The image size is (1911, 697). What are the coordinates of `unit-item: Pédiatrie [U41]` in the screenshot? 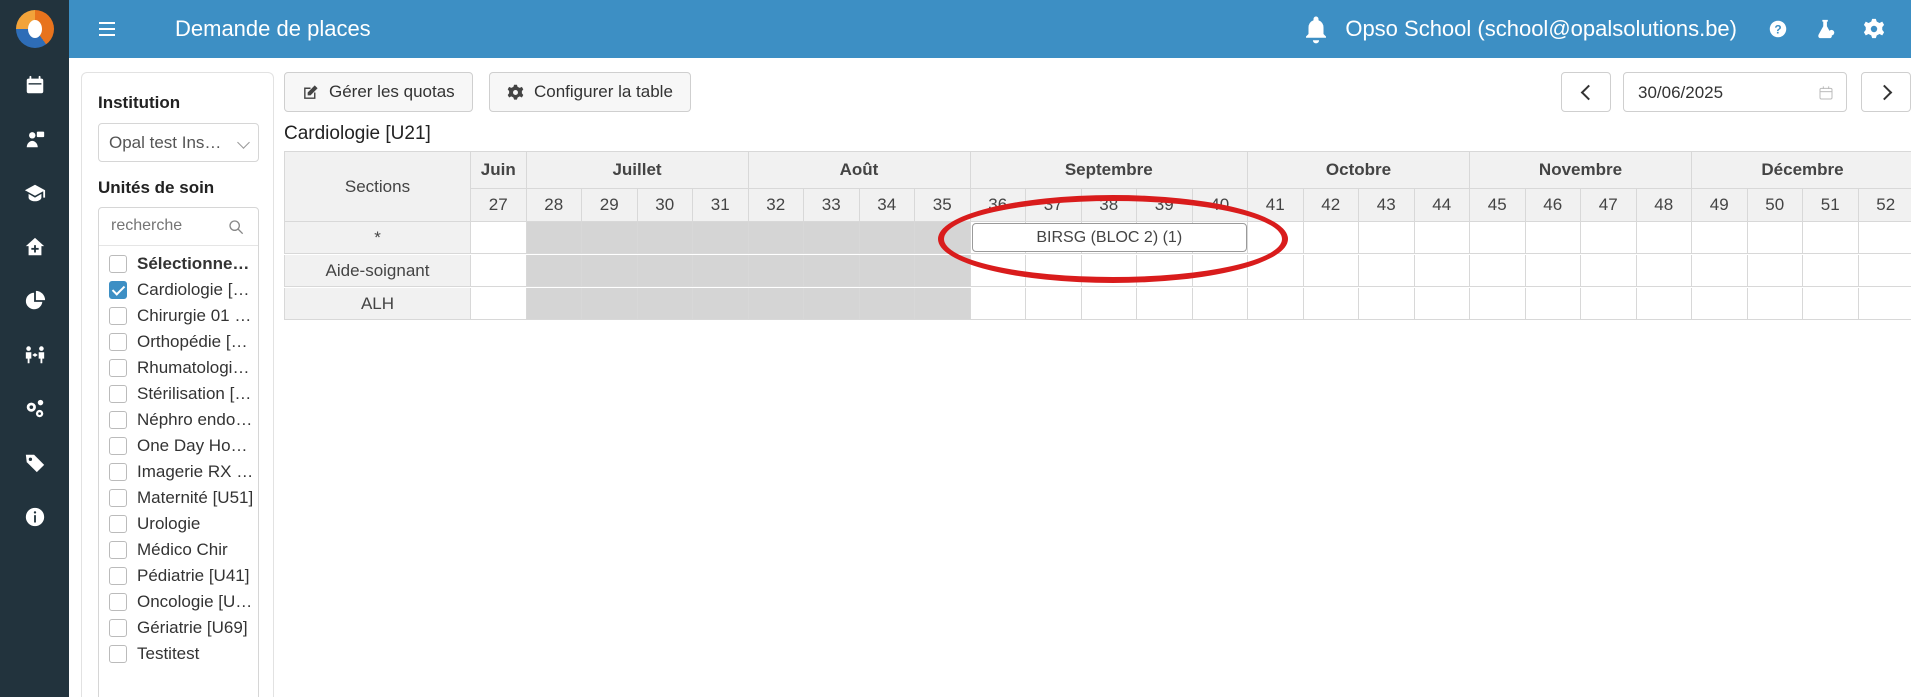 It's located at (178, 576).